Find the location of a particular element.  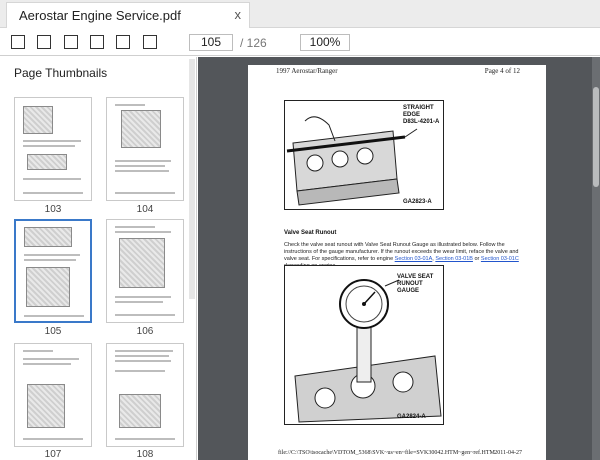

figure-straight-edge: STRAIGHT EDGE D83L-4201-A GA2823-A is located at coordinates (364, 155).